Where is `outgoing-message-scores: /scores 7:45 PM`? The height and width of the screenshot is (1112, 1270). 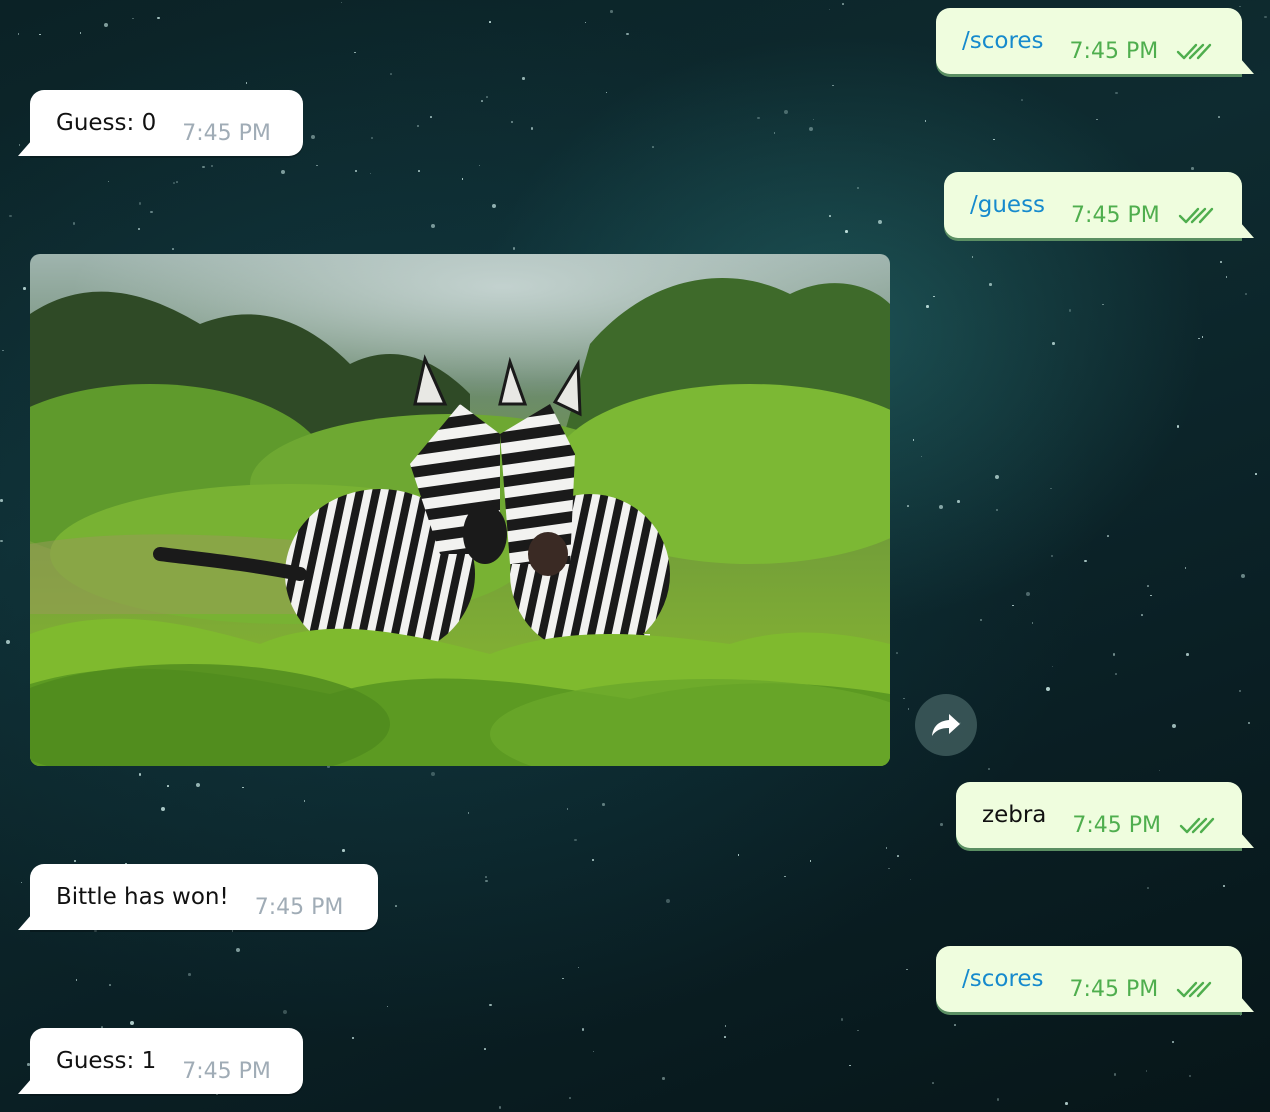 outgoing-message-scores: /scores 7:45 PM is located at coordinates (1089, 41).